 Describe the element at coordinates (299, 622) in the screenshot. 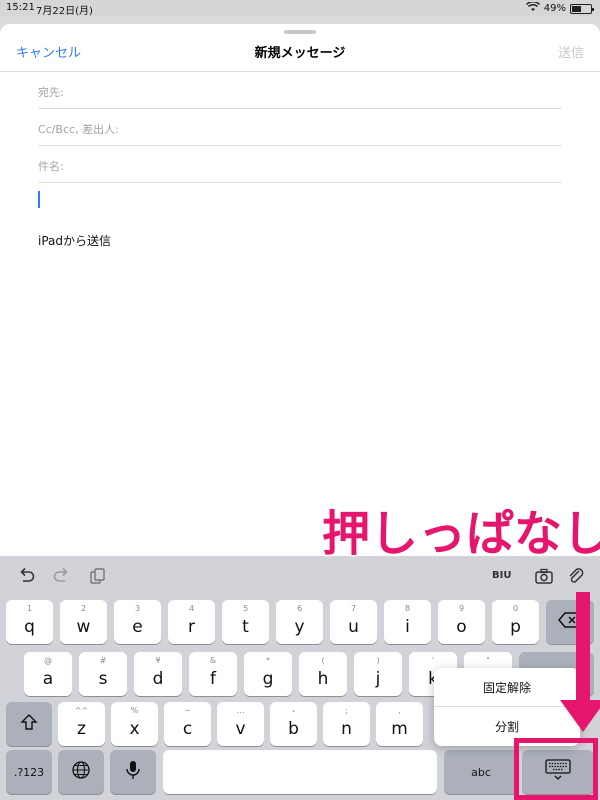

I see `key-y: 6y` at that location.